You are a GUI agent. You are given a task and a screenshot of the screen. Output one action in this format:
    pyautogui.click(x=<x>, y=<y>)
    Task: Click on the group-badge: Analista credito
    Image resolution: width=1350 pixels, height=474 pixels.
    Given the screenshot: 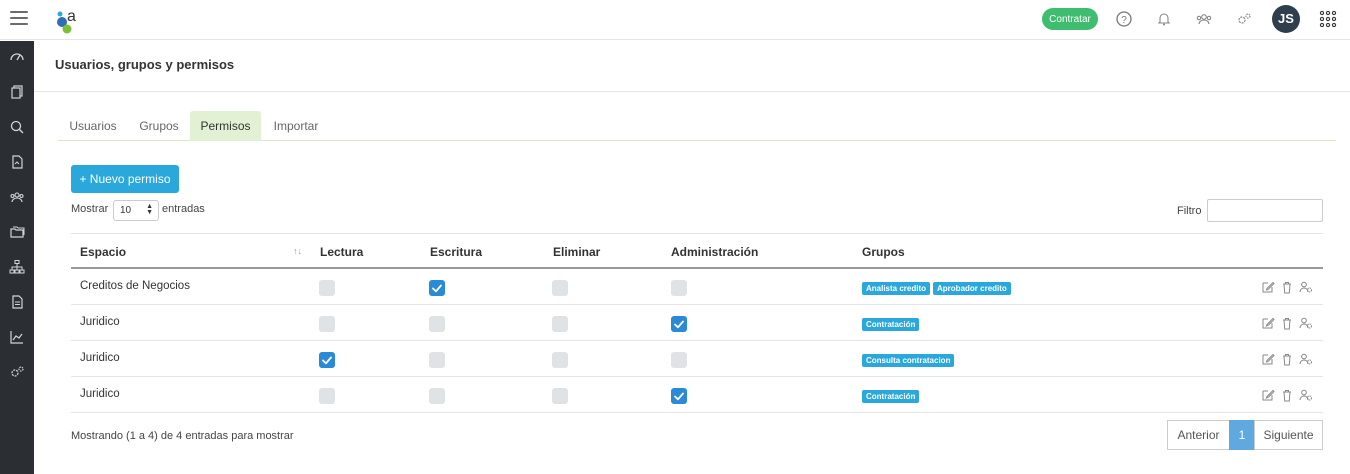 What is the action you would take?
    pyautogui.click(x=896, y=288)
    